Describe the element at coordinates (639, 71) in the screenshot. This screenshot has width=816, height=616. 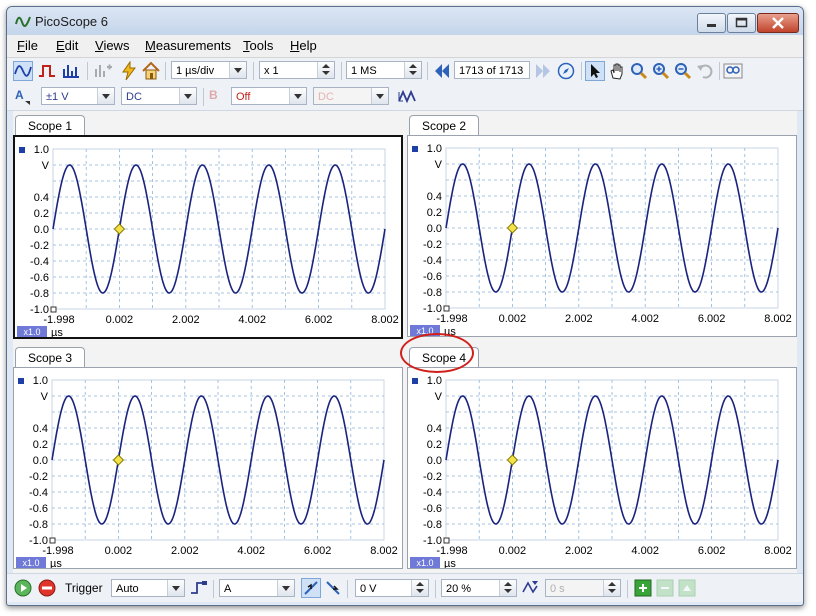
I see `zoom-tool-button` at that location.